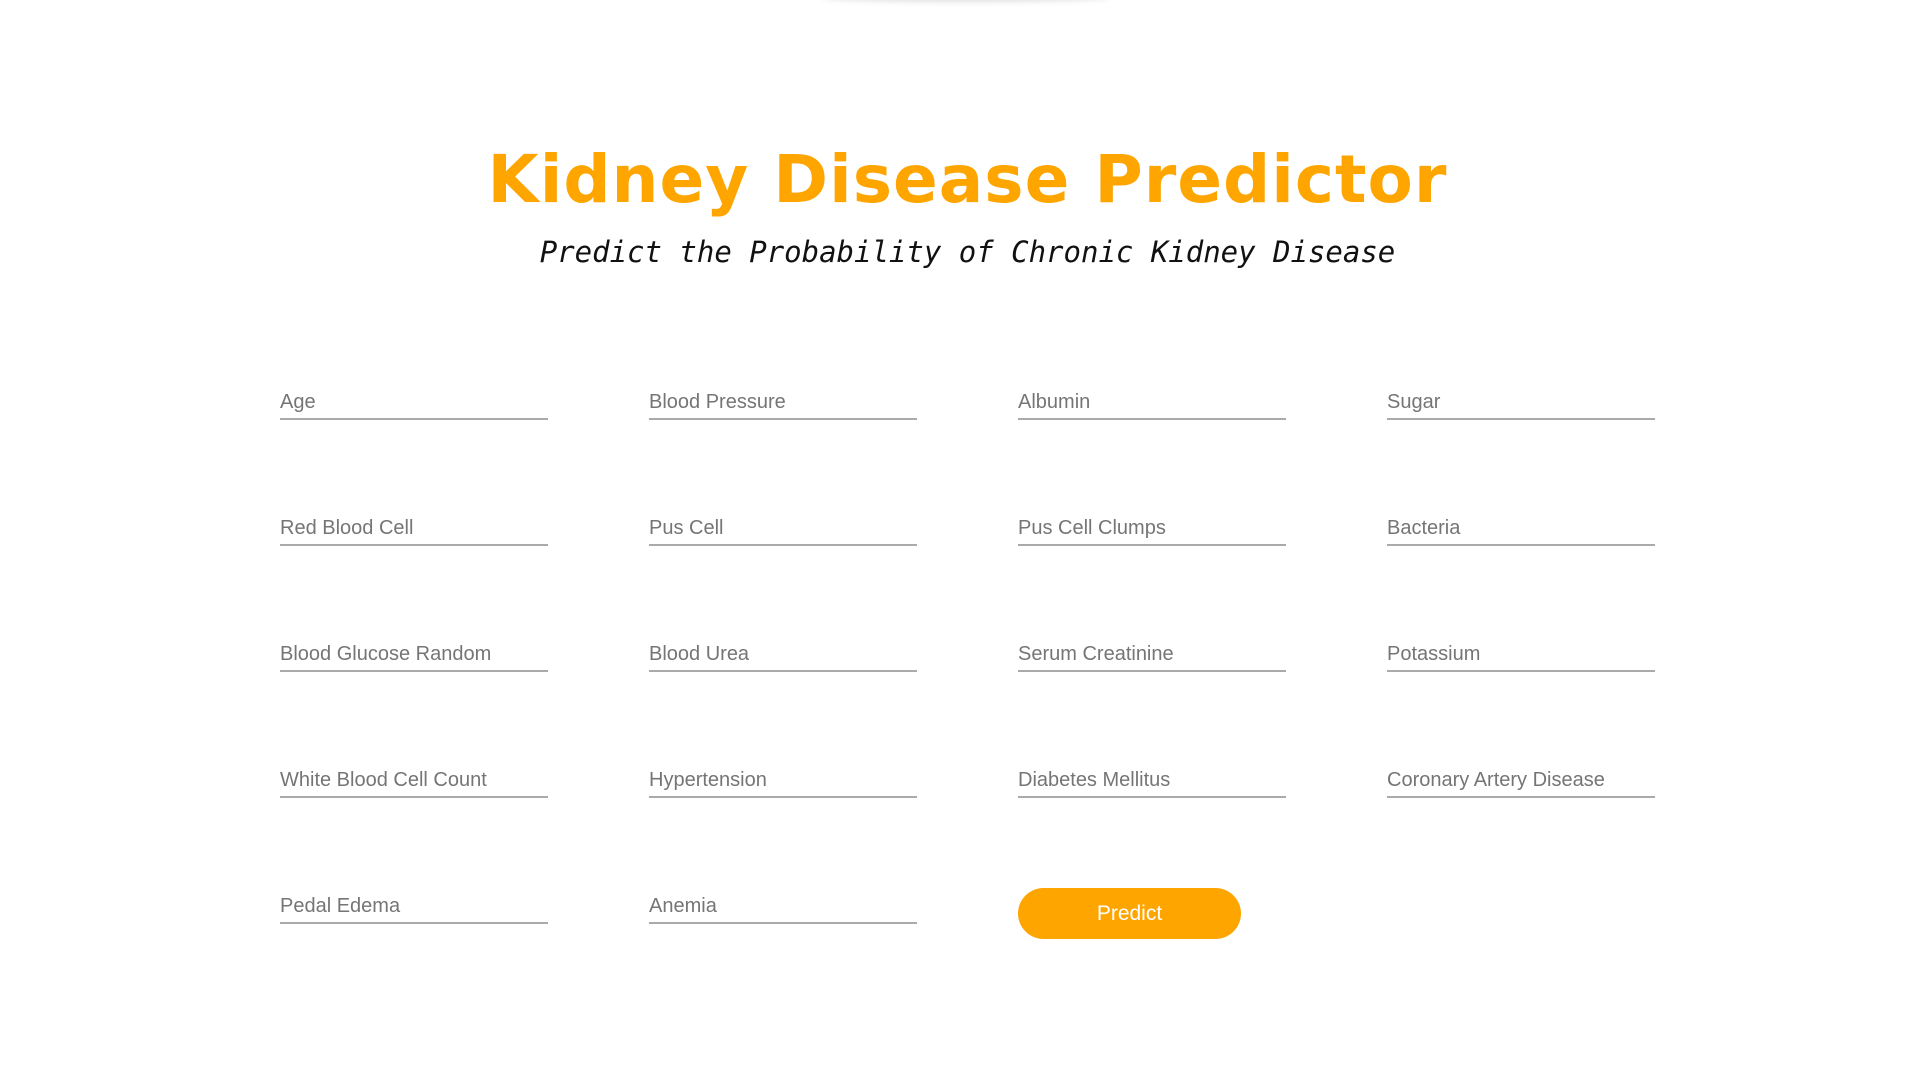 The image size is (1920, 1080). I want to click on serum-creatinine-input, so click(1152, 655).